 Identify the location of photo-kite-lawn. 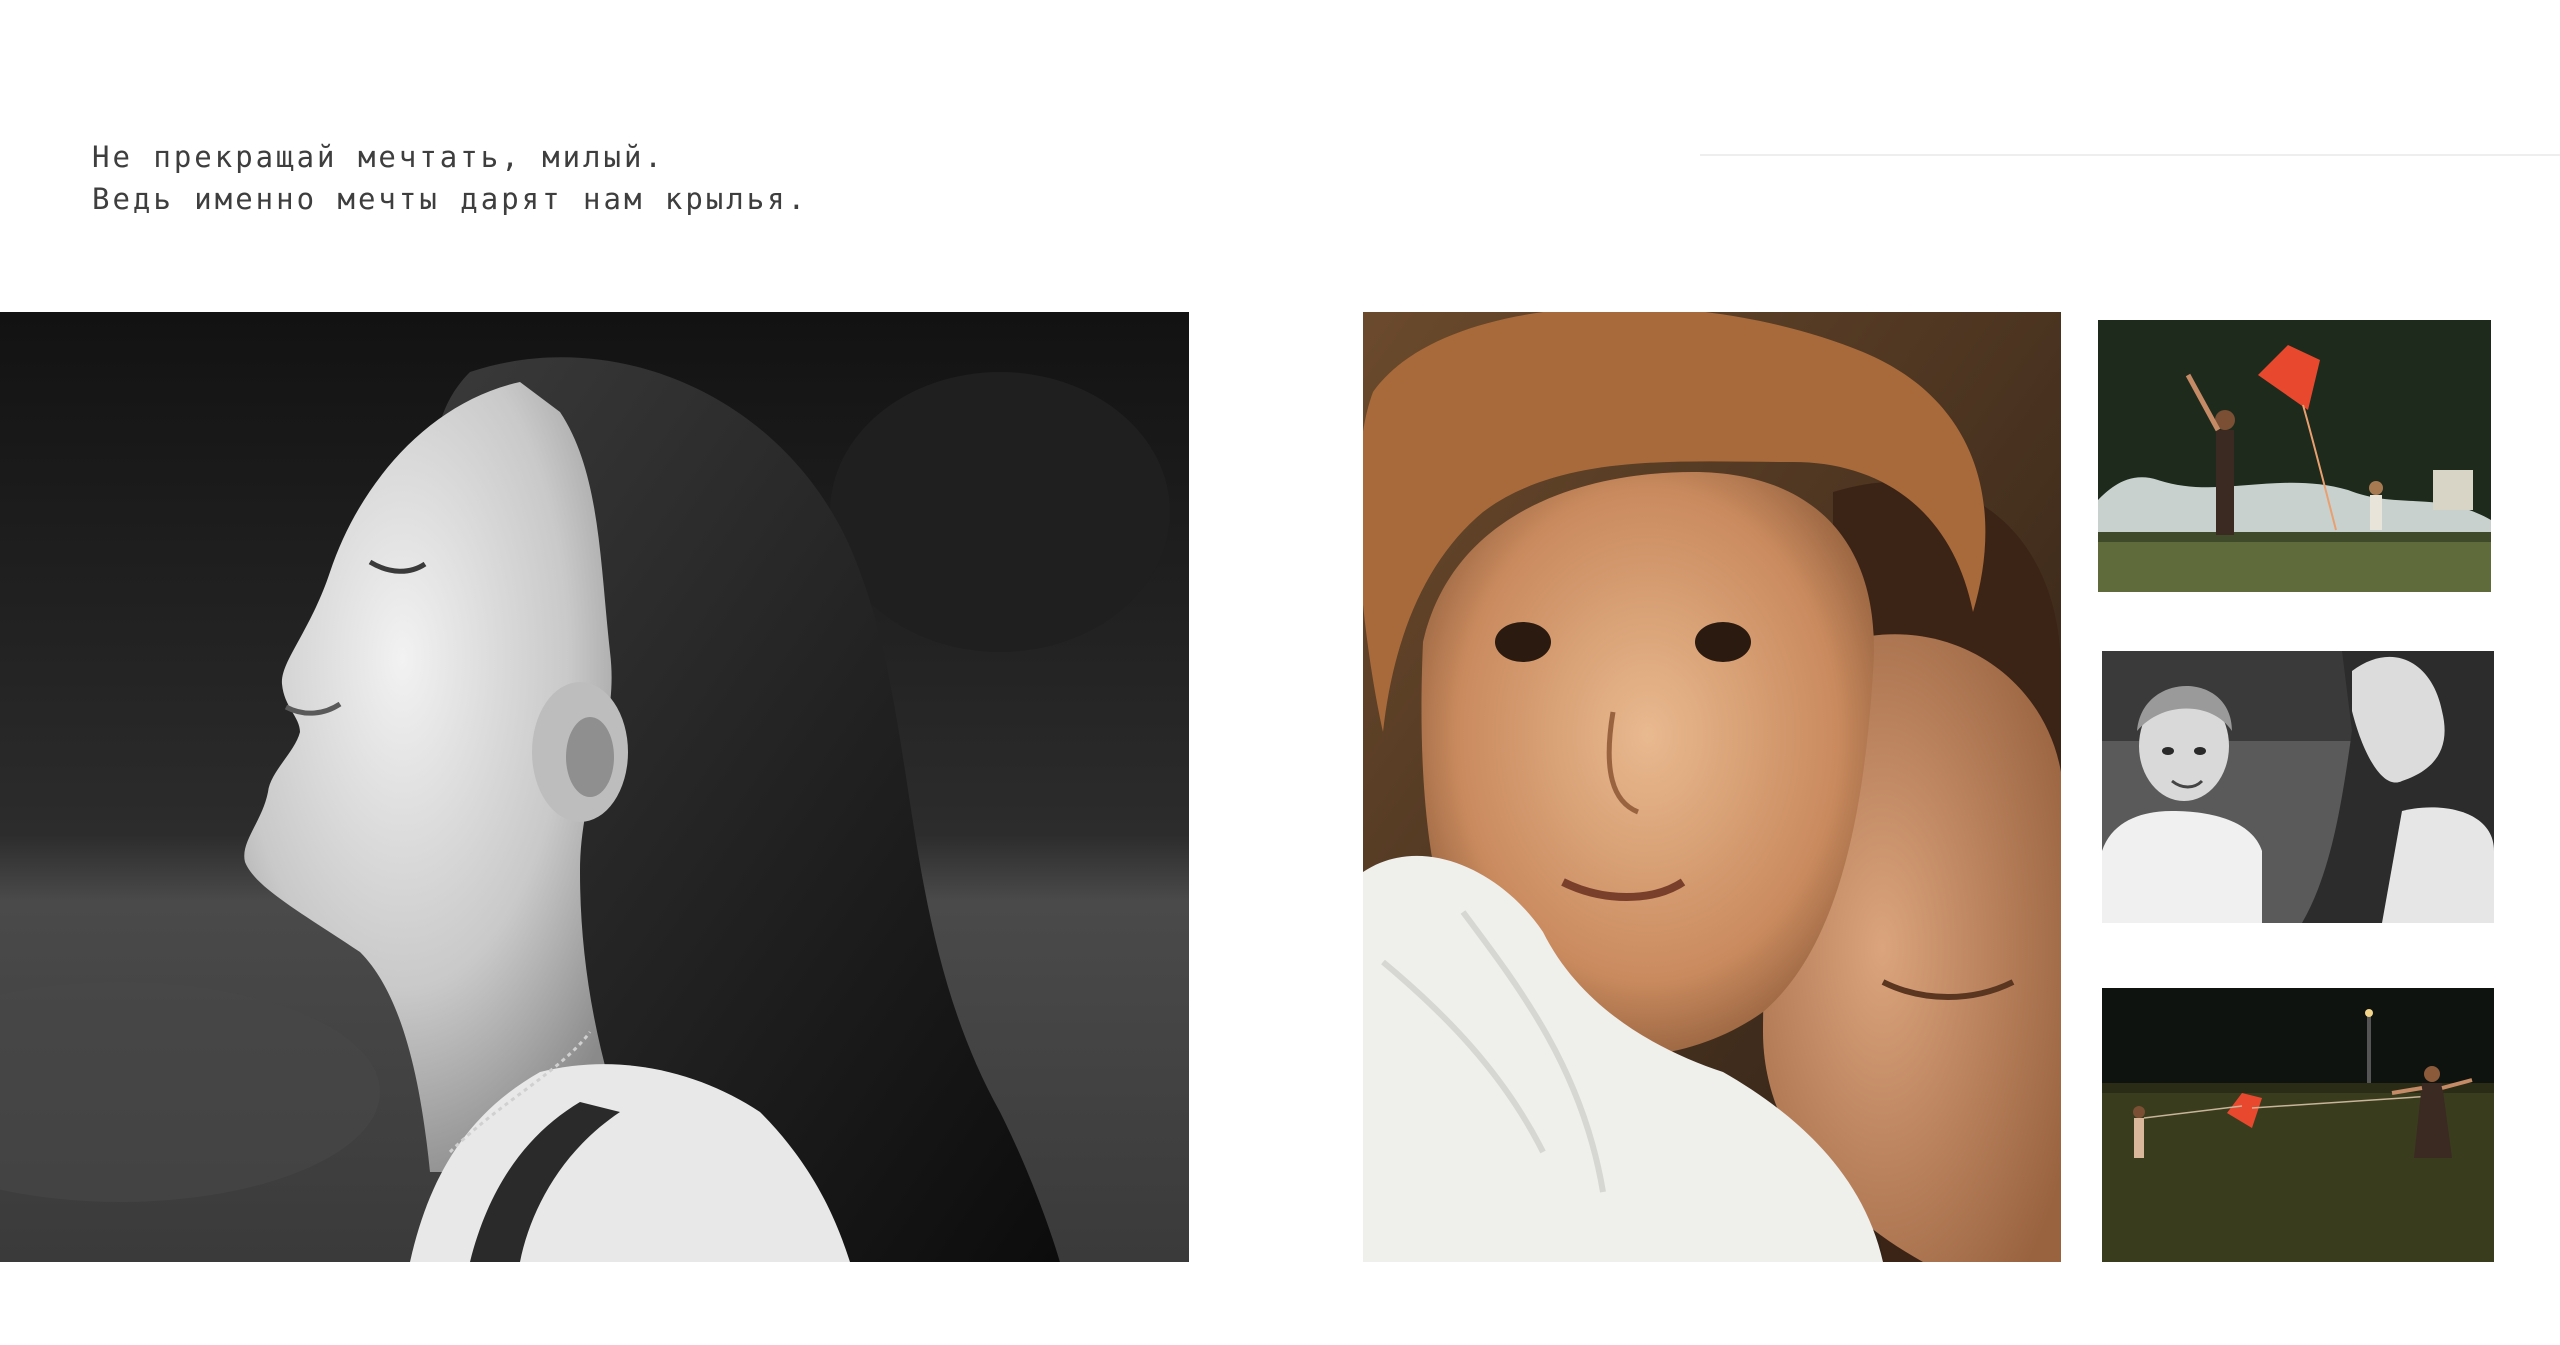
(2298, 1125).